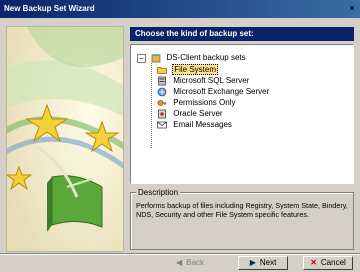  What do you see at coordinates (206, 58) in the screenshot?
I see `tree-root-label: DS-Client backup sets` at bounding box center [206, 58].